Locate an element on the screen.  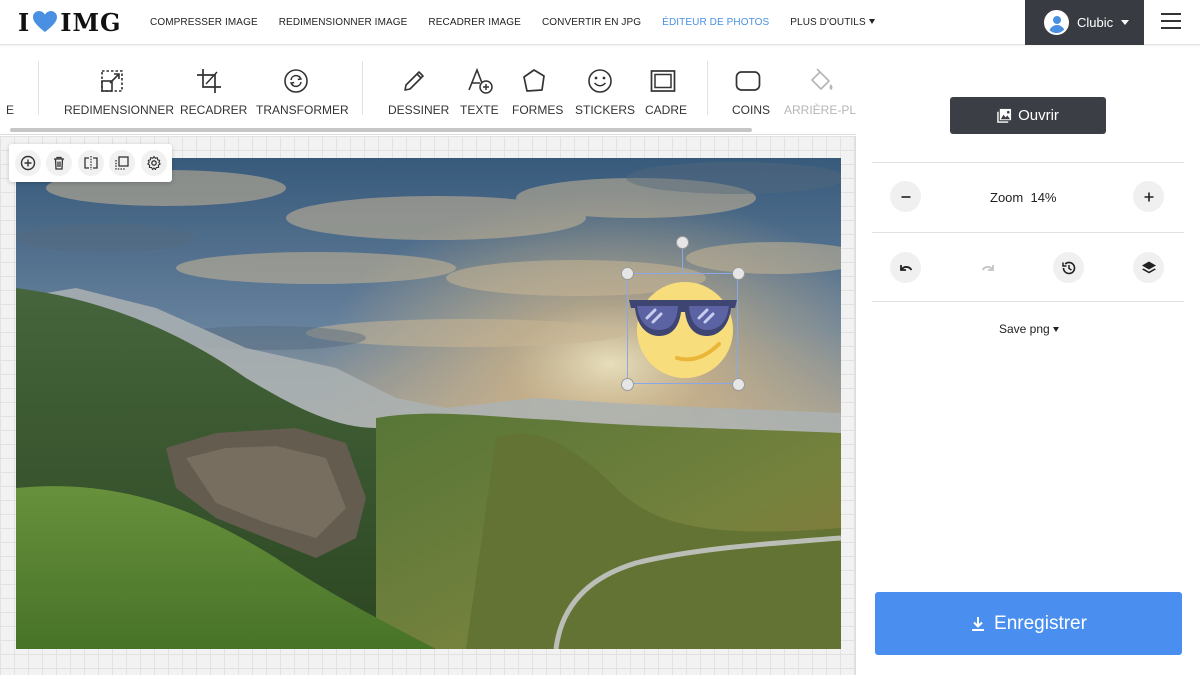
tool-draw-label: DESSINER is located at coordinates (419, 110).